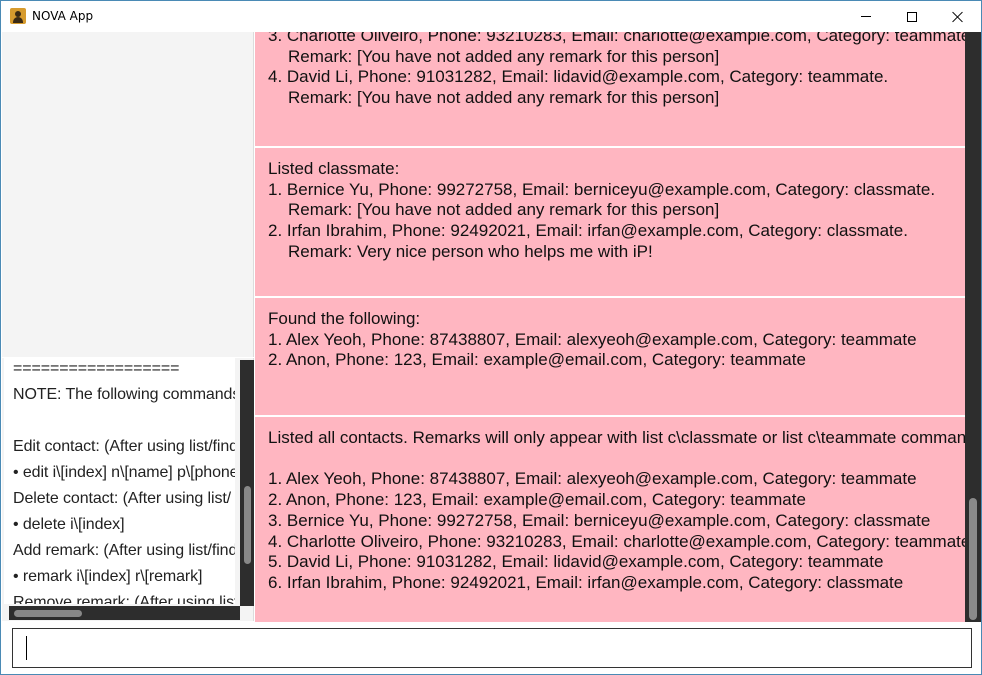 The image size is (982, 675). Describe the element at coordinates (48, 613) in the screenshot. I see `help-horizontal-scroll-thumb` at that location.